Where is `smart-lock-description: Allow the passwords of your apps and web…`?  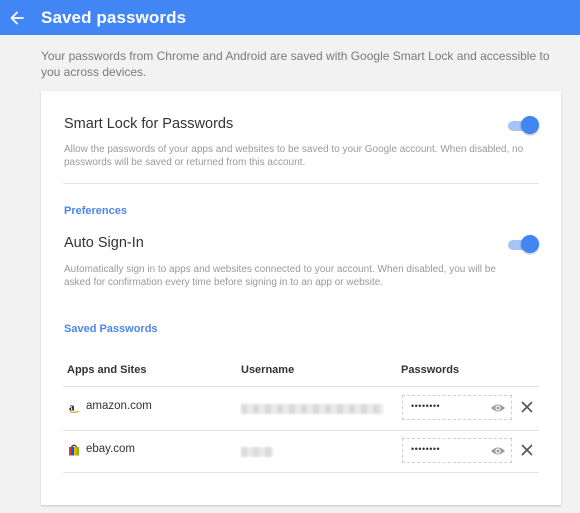 smart-lock-description: Allow the passwords of your apps and web… is located at coordinates (294, 156).